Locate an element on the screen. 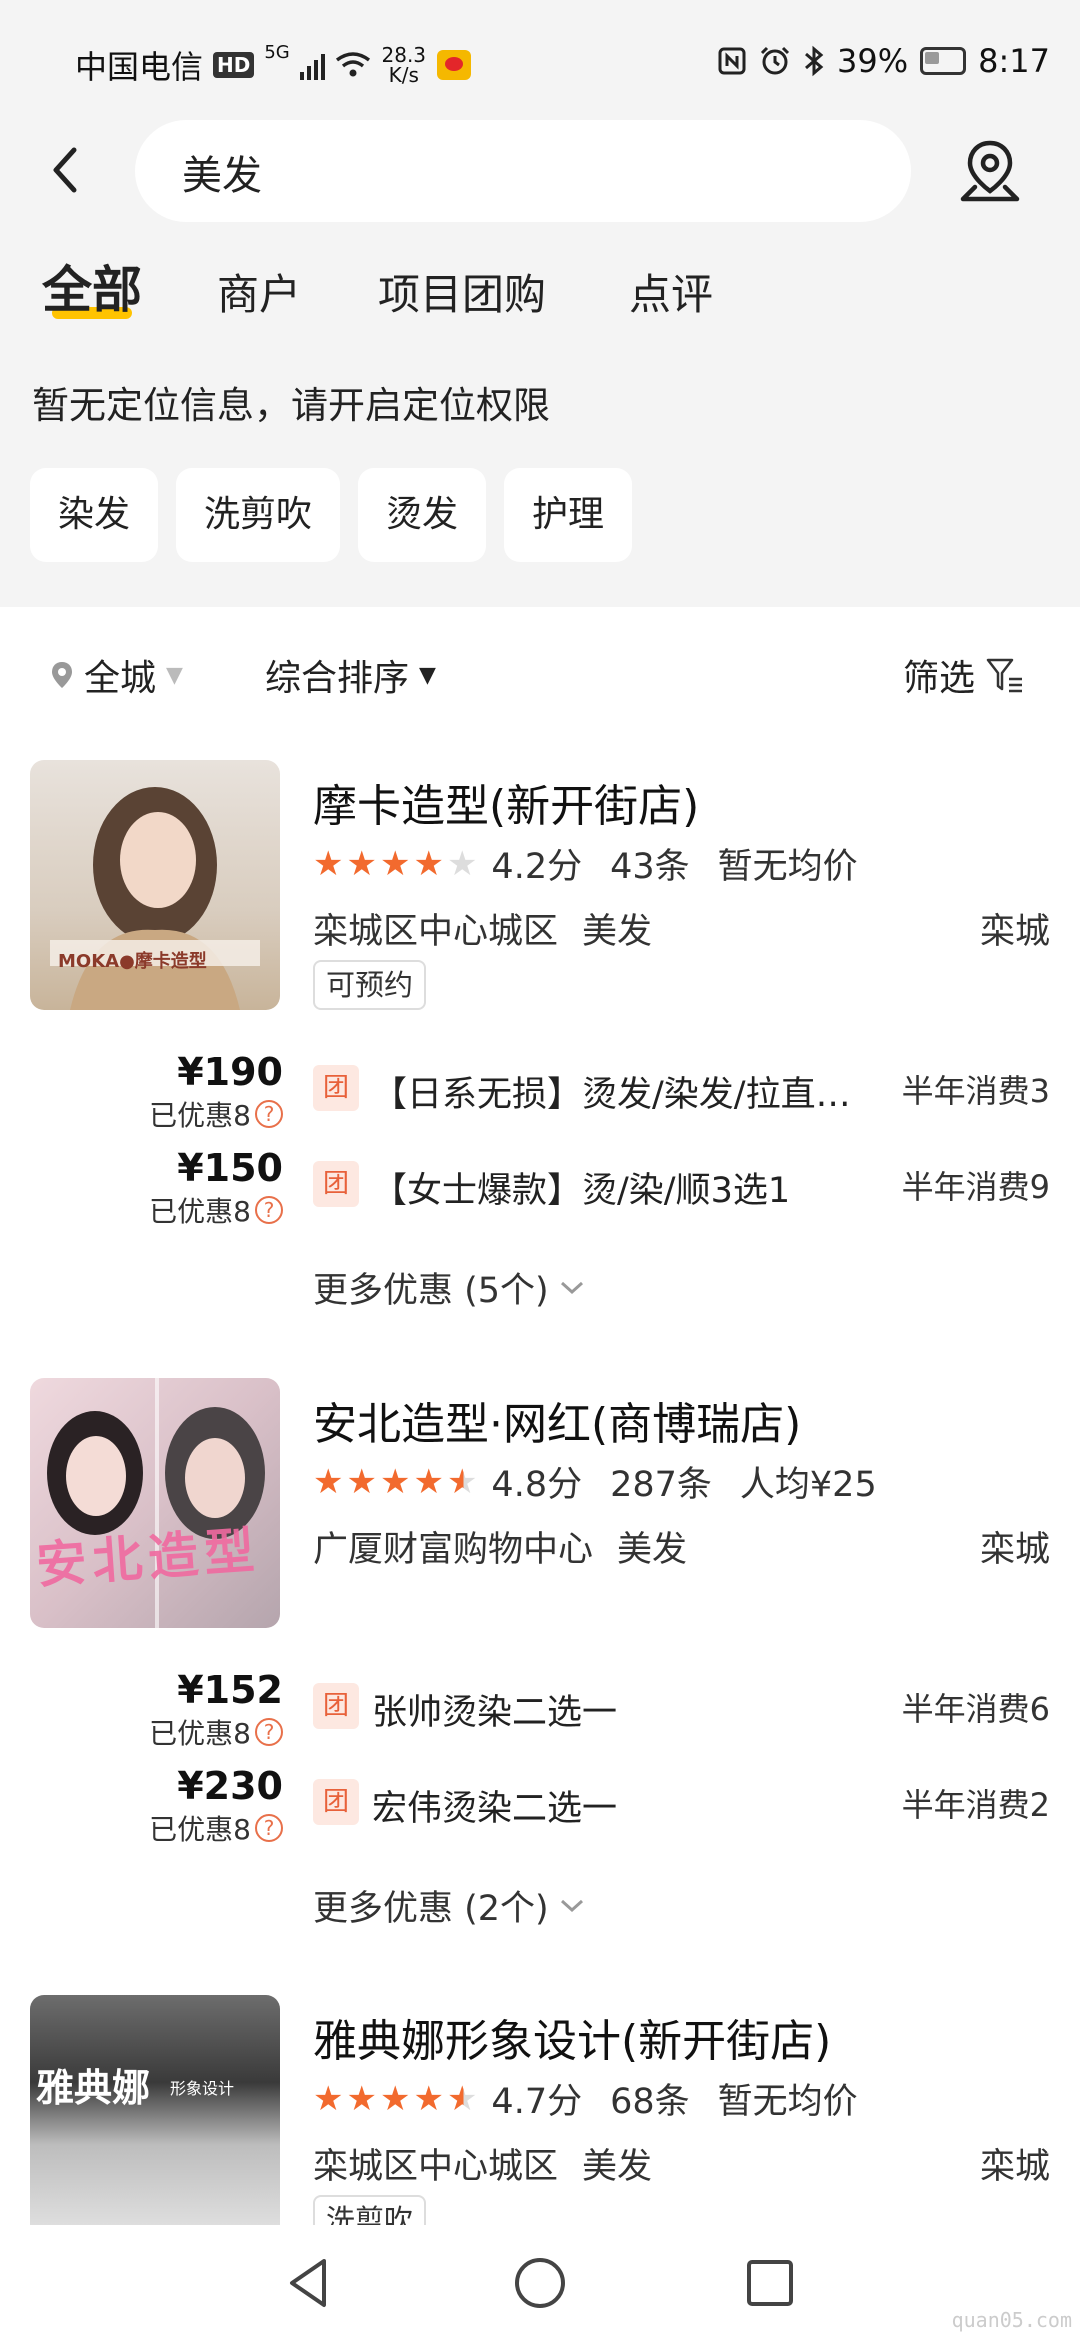 Image resolution: width=1080 pixels, height=2340 pixels. shop-thumbnail: 雅典娜 形象设计 is located at coordinates (155, 2120).